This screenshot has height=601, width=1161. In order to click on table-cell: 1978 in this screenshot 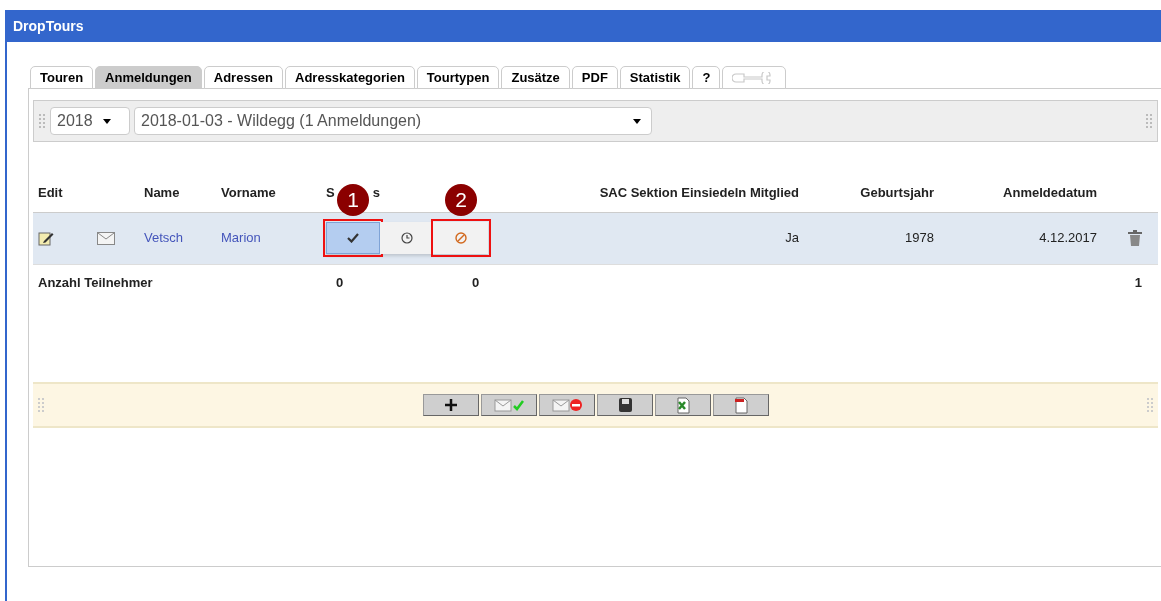, I will do `click(919, 238)`.